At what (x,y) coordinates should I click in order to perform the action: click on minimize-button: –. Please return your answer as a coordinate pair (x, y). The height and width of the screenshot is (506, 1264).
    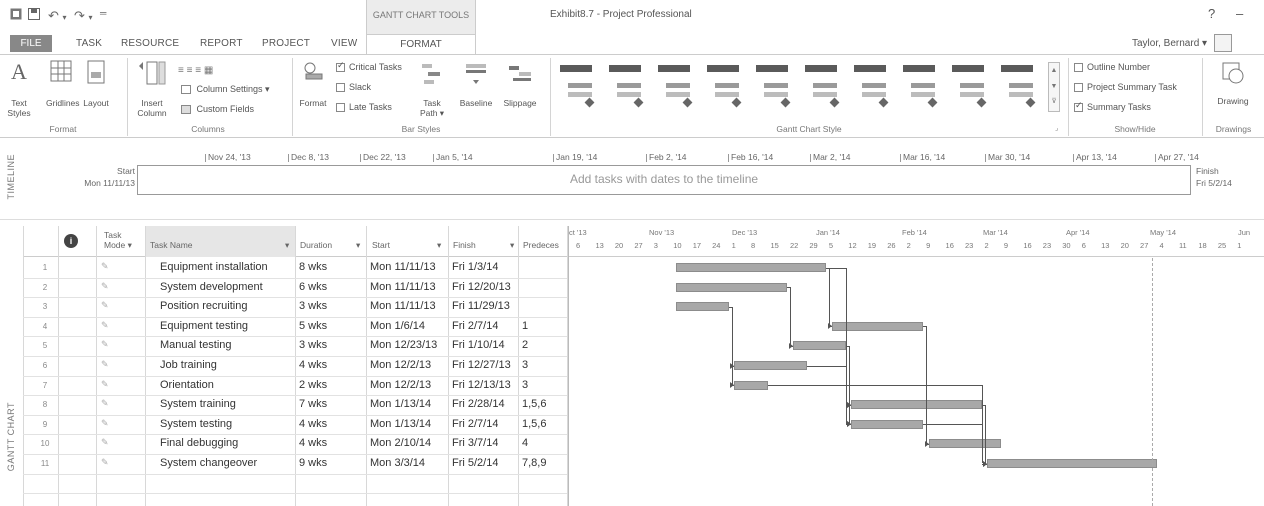
    Looking at the image, I should click on (1239, 13).